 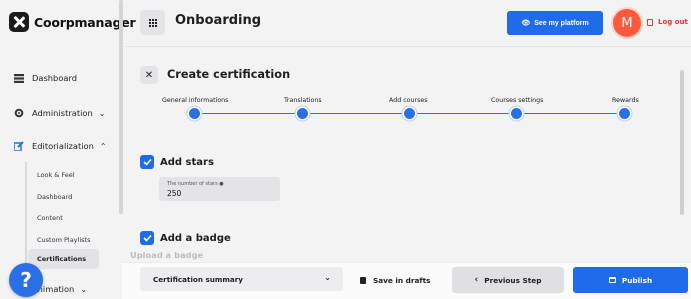 I want to click on avatar: M, so click(x=627, y=23).